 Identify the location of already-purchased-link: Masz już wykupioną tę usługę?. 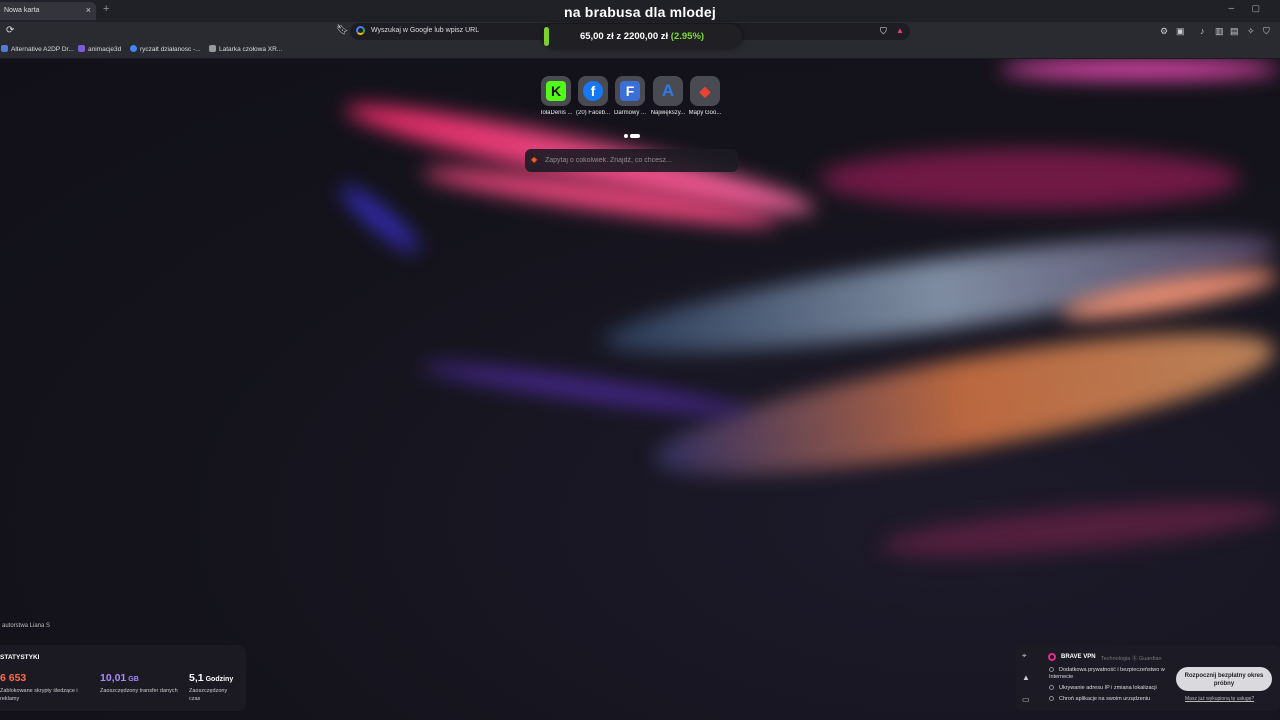
(1219, 699).